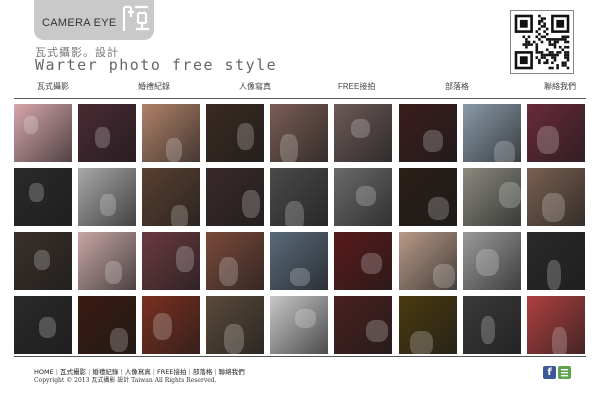 The image size is (600, 405). Describe the element at coordinates (156, 65) in the screenshot. I see `brand-english-name: Warter photo free style` at that location.